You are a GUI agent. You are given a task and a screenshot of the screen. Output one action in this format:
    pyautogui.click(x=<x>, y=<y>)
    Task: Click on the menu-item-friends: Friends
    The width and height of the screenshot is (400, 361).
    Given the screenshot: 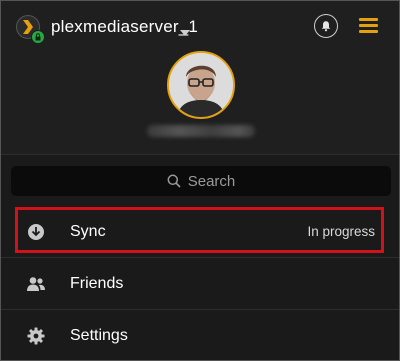 What is the action you would take?
    pyautogui.click(x=200, y=283)
    